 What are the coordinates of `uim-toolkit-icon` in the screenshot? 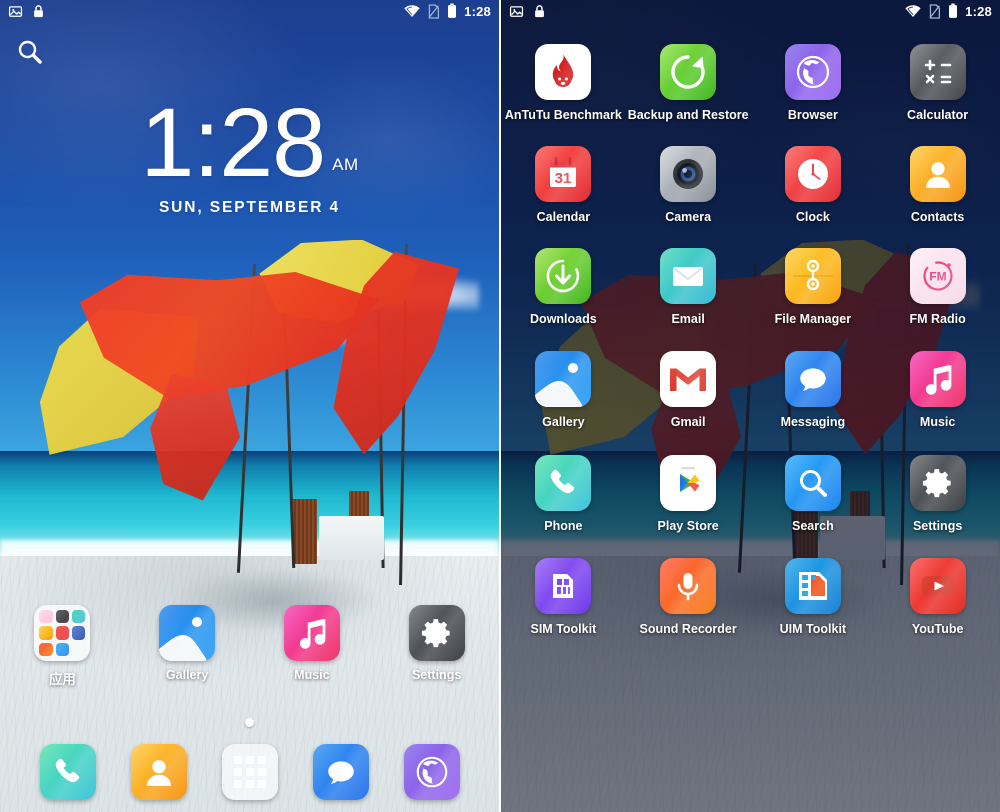 It's located at (812, 586).